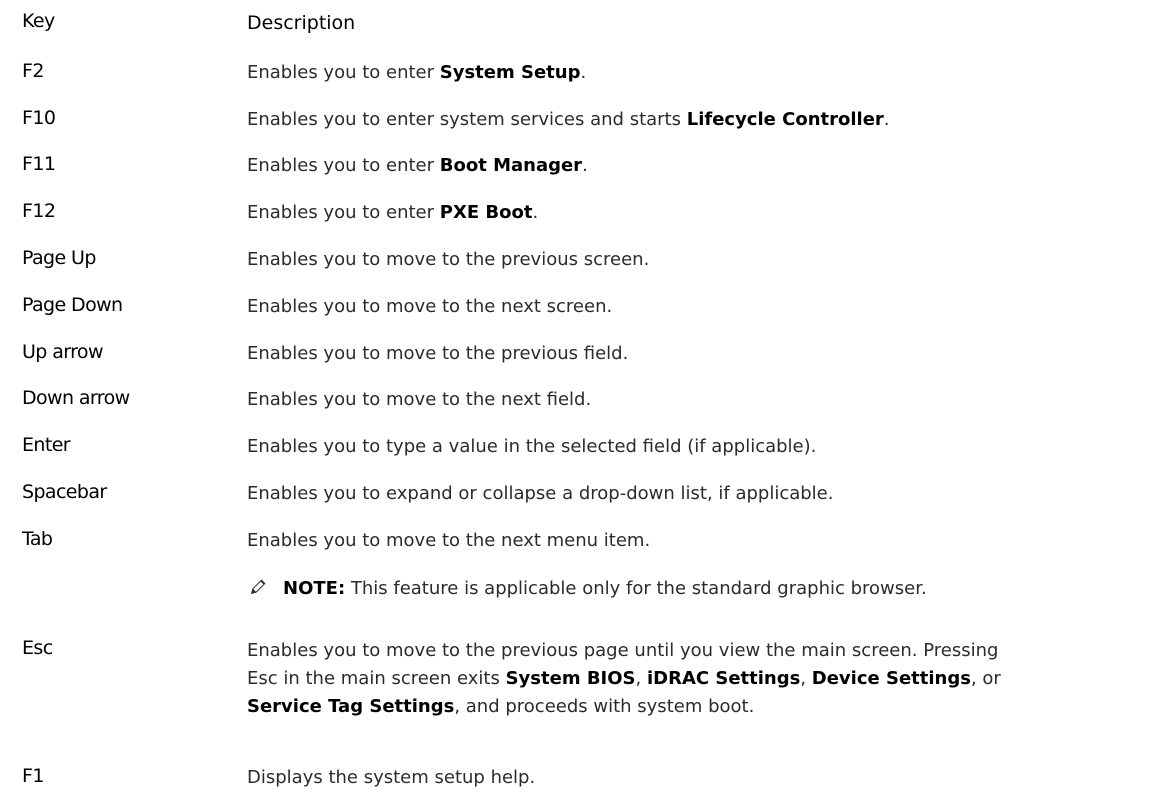 The image size is (1153, 794). What do you see at coordinates (430, 306) in the screenshot?
I see `row-description: Enables you to move to the next screen.` at bounding box center [430, 306].